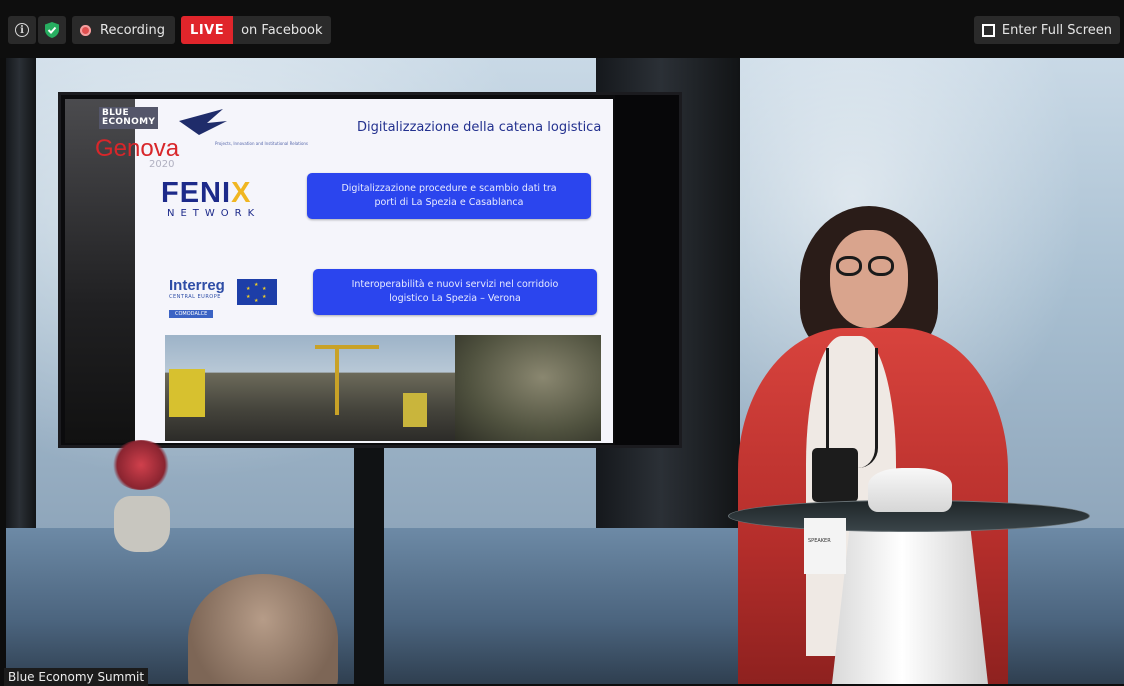  I want to click on meeting-info-button: i, so click(22, 30).